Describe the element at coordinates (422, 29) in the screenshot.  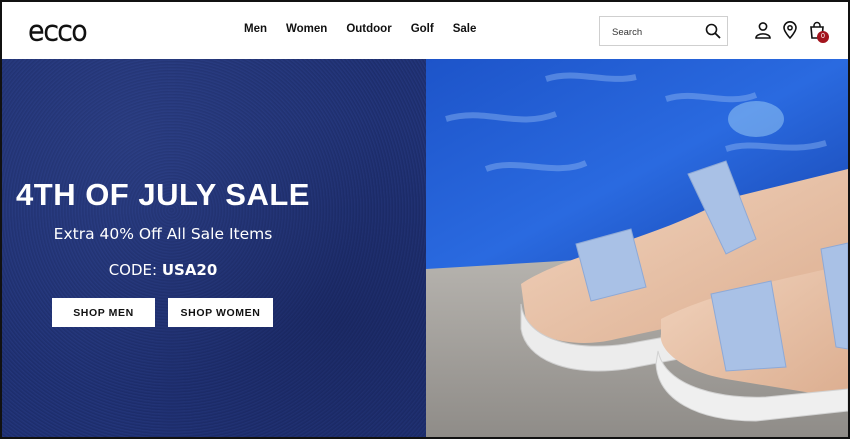
I see `nav-item-golf: Golf` at that location.